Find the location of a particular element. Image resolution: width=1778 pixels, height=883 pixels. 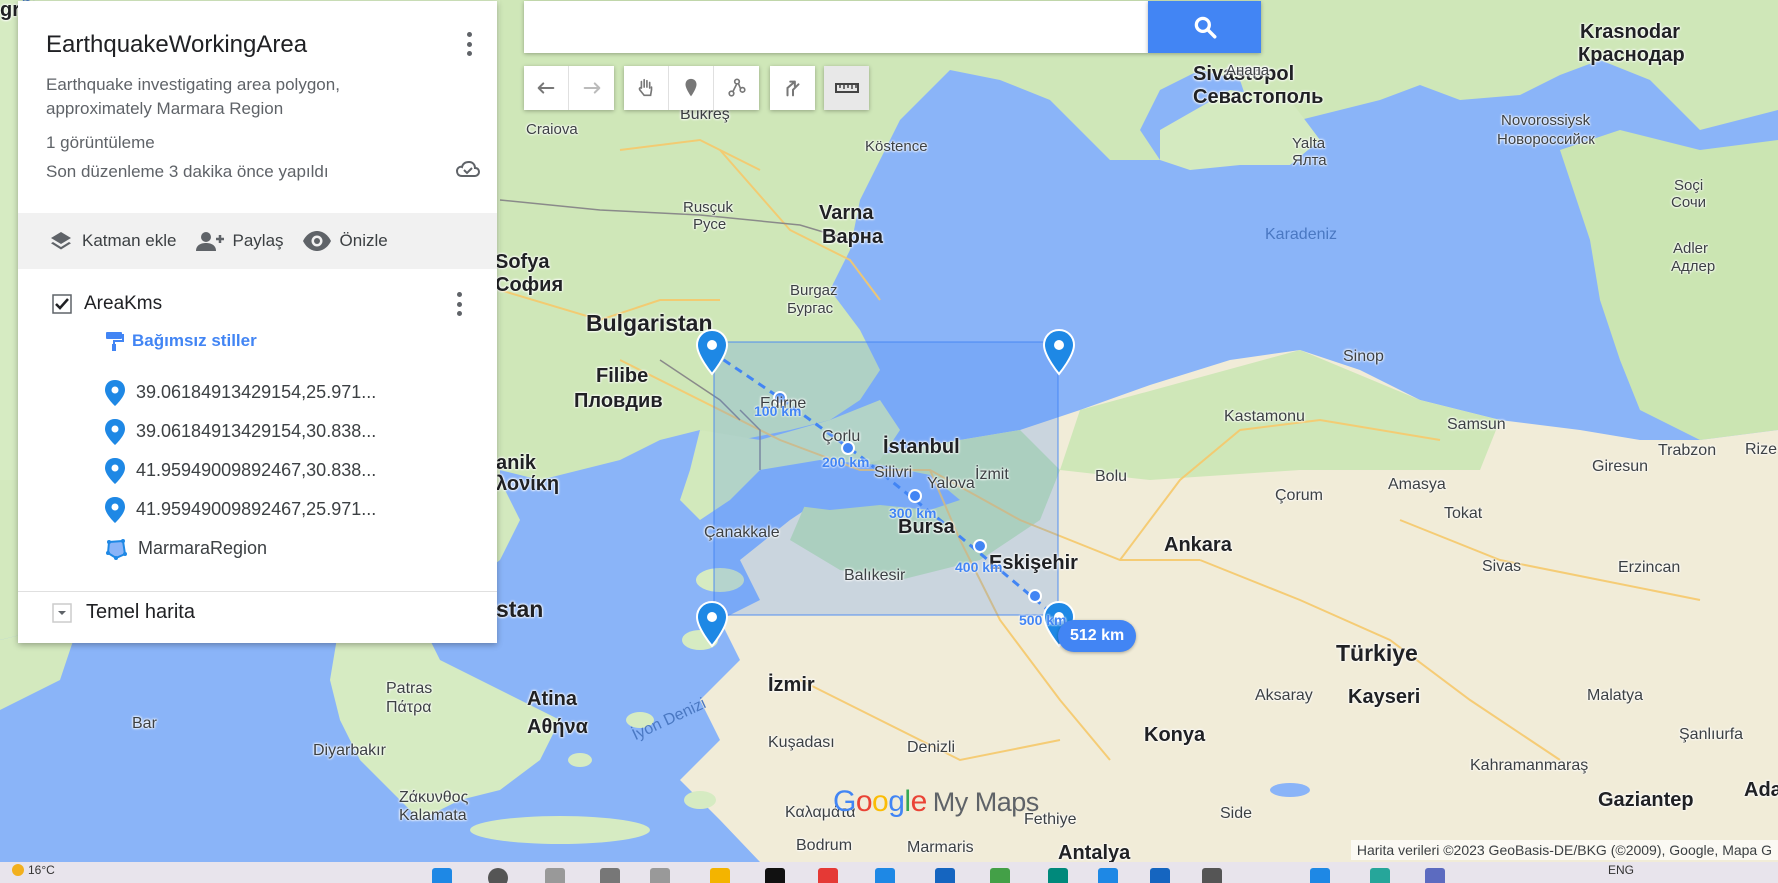

map-place-label: Giresun is located at coordinates (1620, 466).